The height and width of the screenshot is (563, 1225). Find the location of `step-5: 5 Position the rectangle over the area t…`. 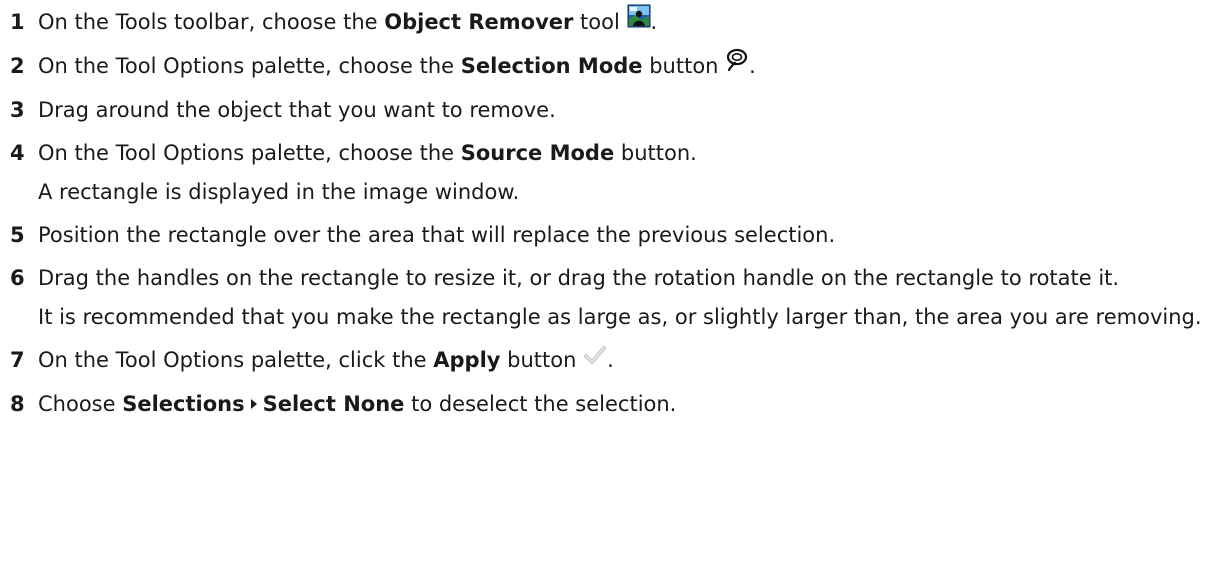

step-5: 5 Position the rectangle over the area t… is located at coordinates (617, 235).